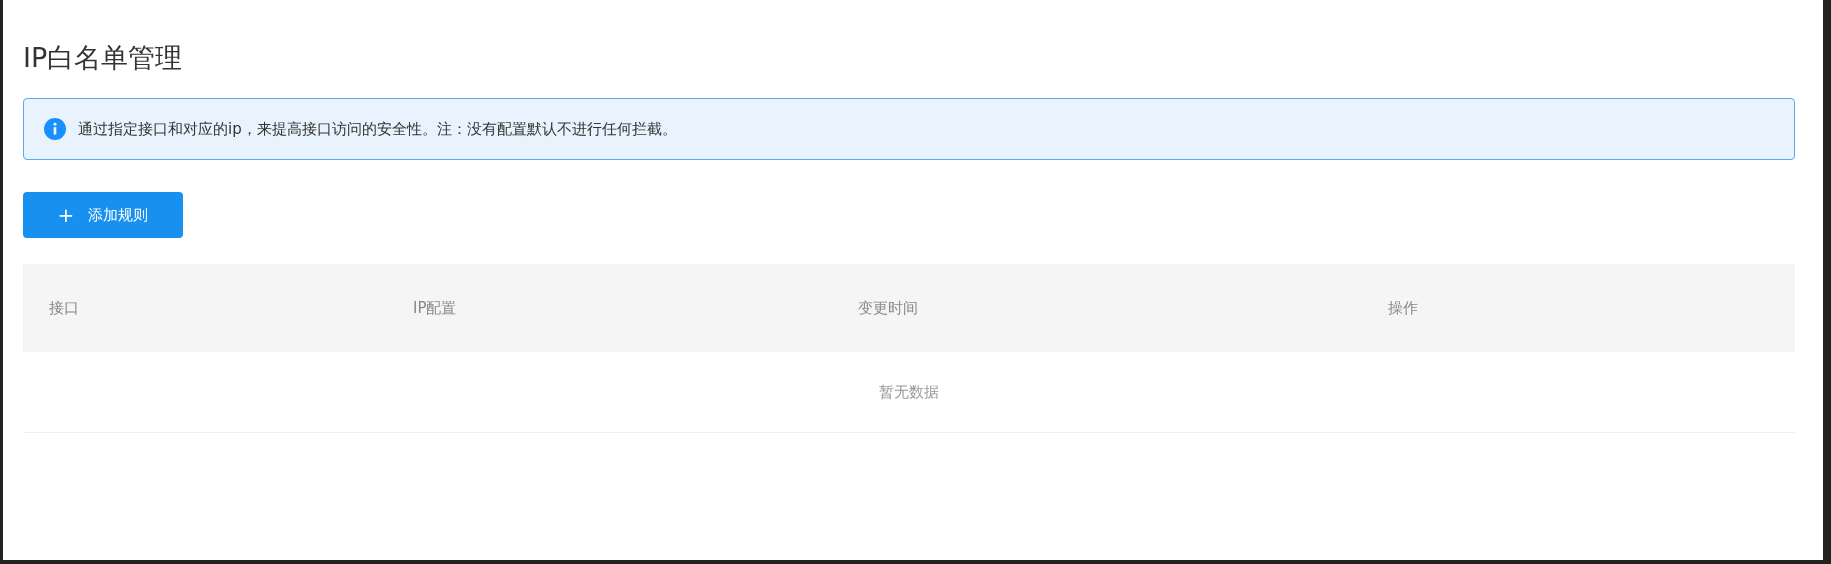  I want to click on empty-text: 暂无数据, so click(909, 392).